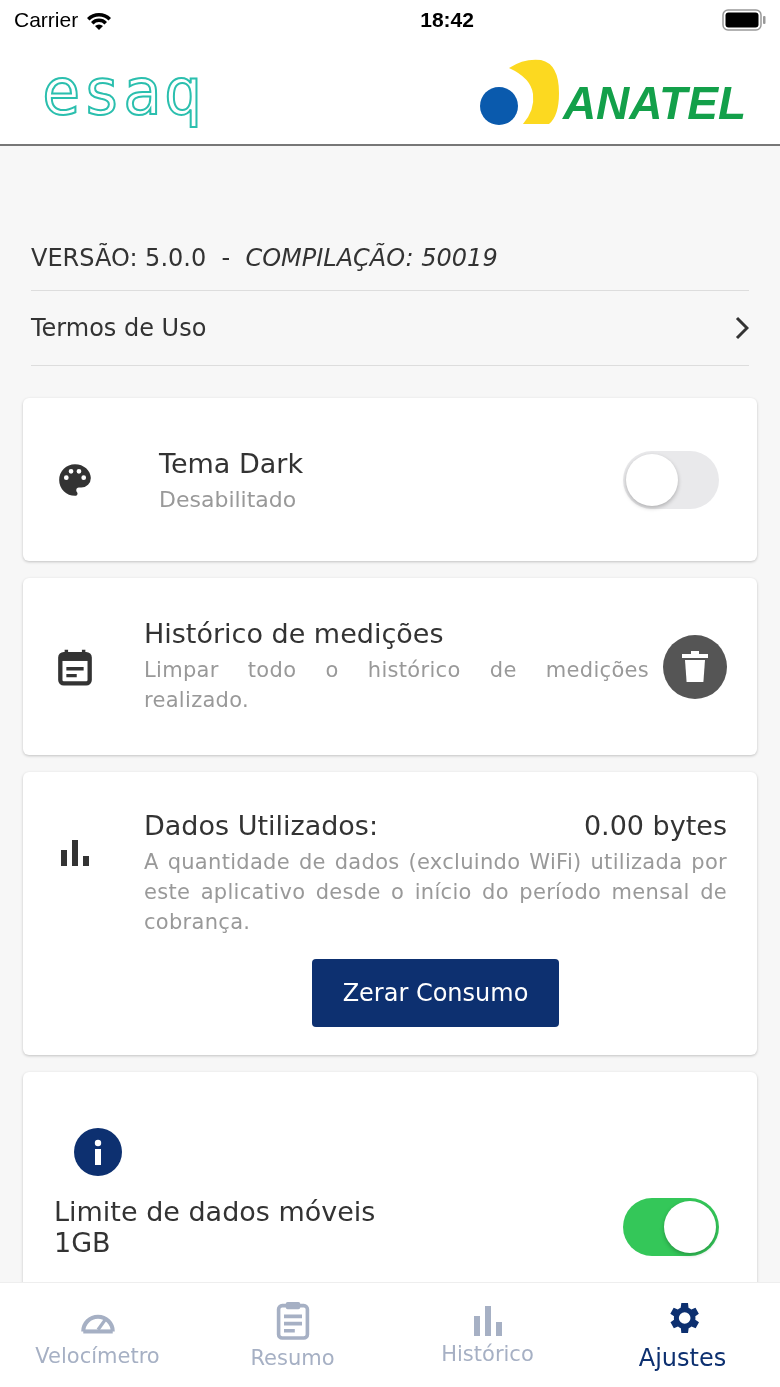 The width and height of the screenshot is (780, 1387). I want to click on anatel-logo-text: ANATEL, so click(654, 103).